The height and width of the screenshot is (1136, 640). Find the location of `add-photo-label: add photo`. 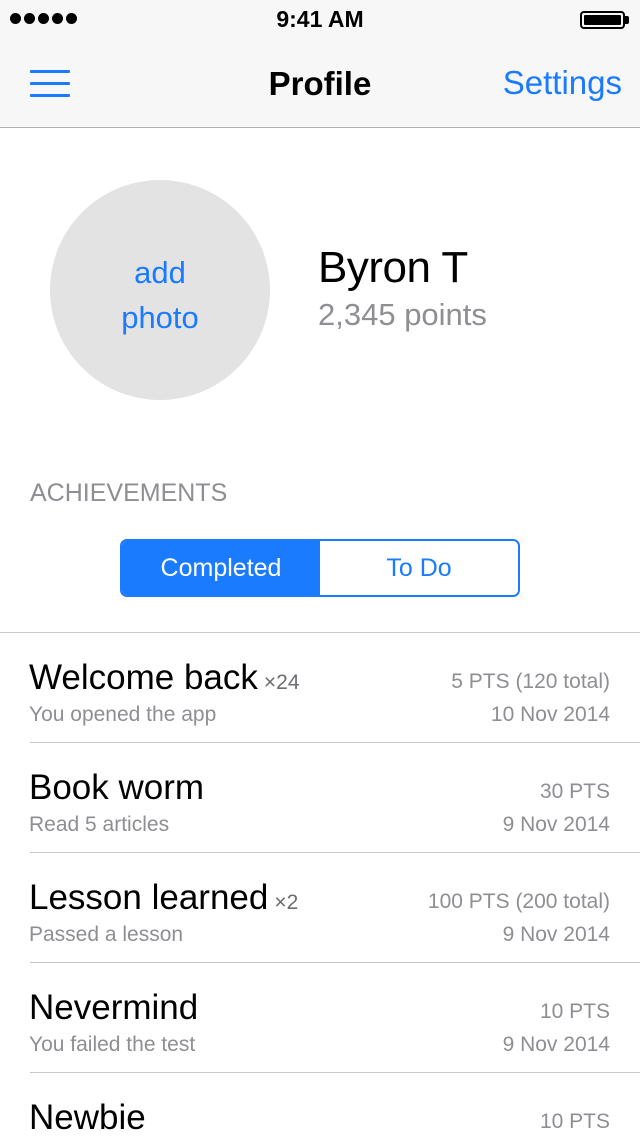

add-photo-label: add photo is located at coordinates (160, 295).